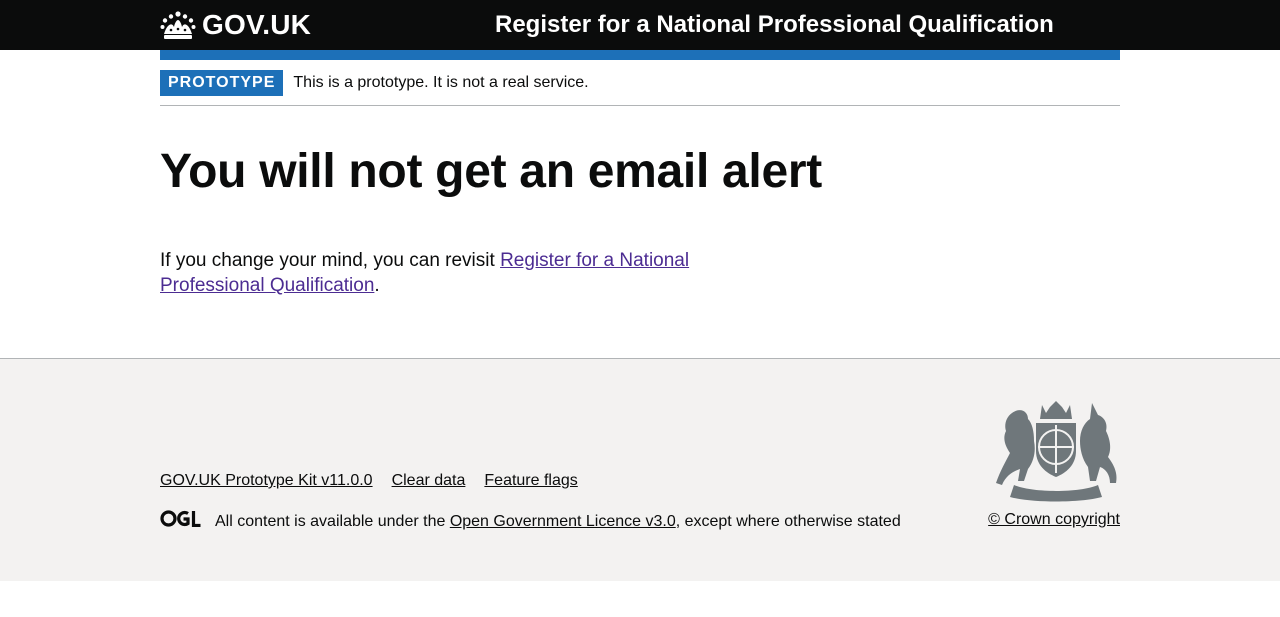 The width and height of the screenshot is (1280, 617). Describe the element at coordinates (332, 521) in the screenshot. I see `licence-prefix: All content is available under the` at that location.